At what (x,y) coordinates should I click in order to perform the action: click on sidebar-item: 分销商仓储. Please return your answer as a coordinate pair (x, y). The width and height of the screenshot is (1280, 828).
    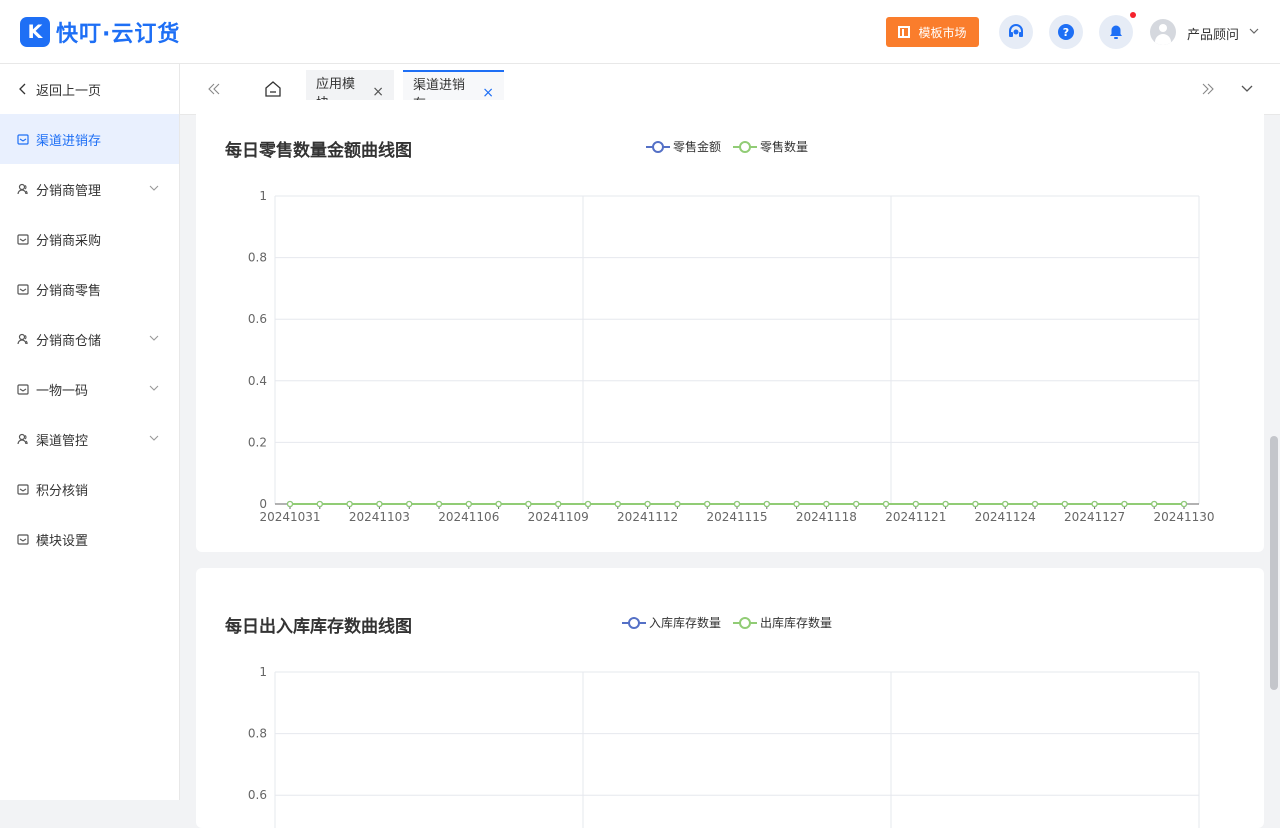
    Looking at the image, I should click on (89, 339).